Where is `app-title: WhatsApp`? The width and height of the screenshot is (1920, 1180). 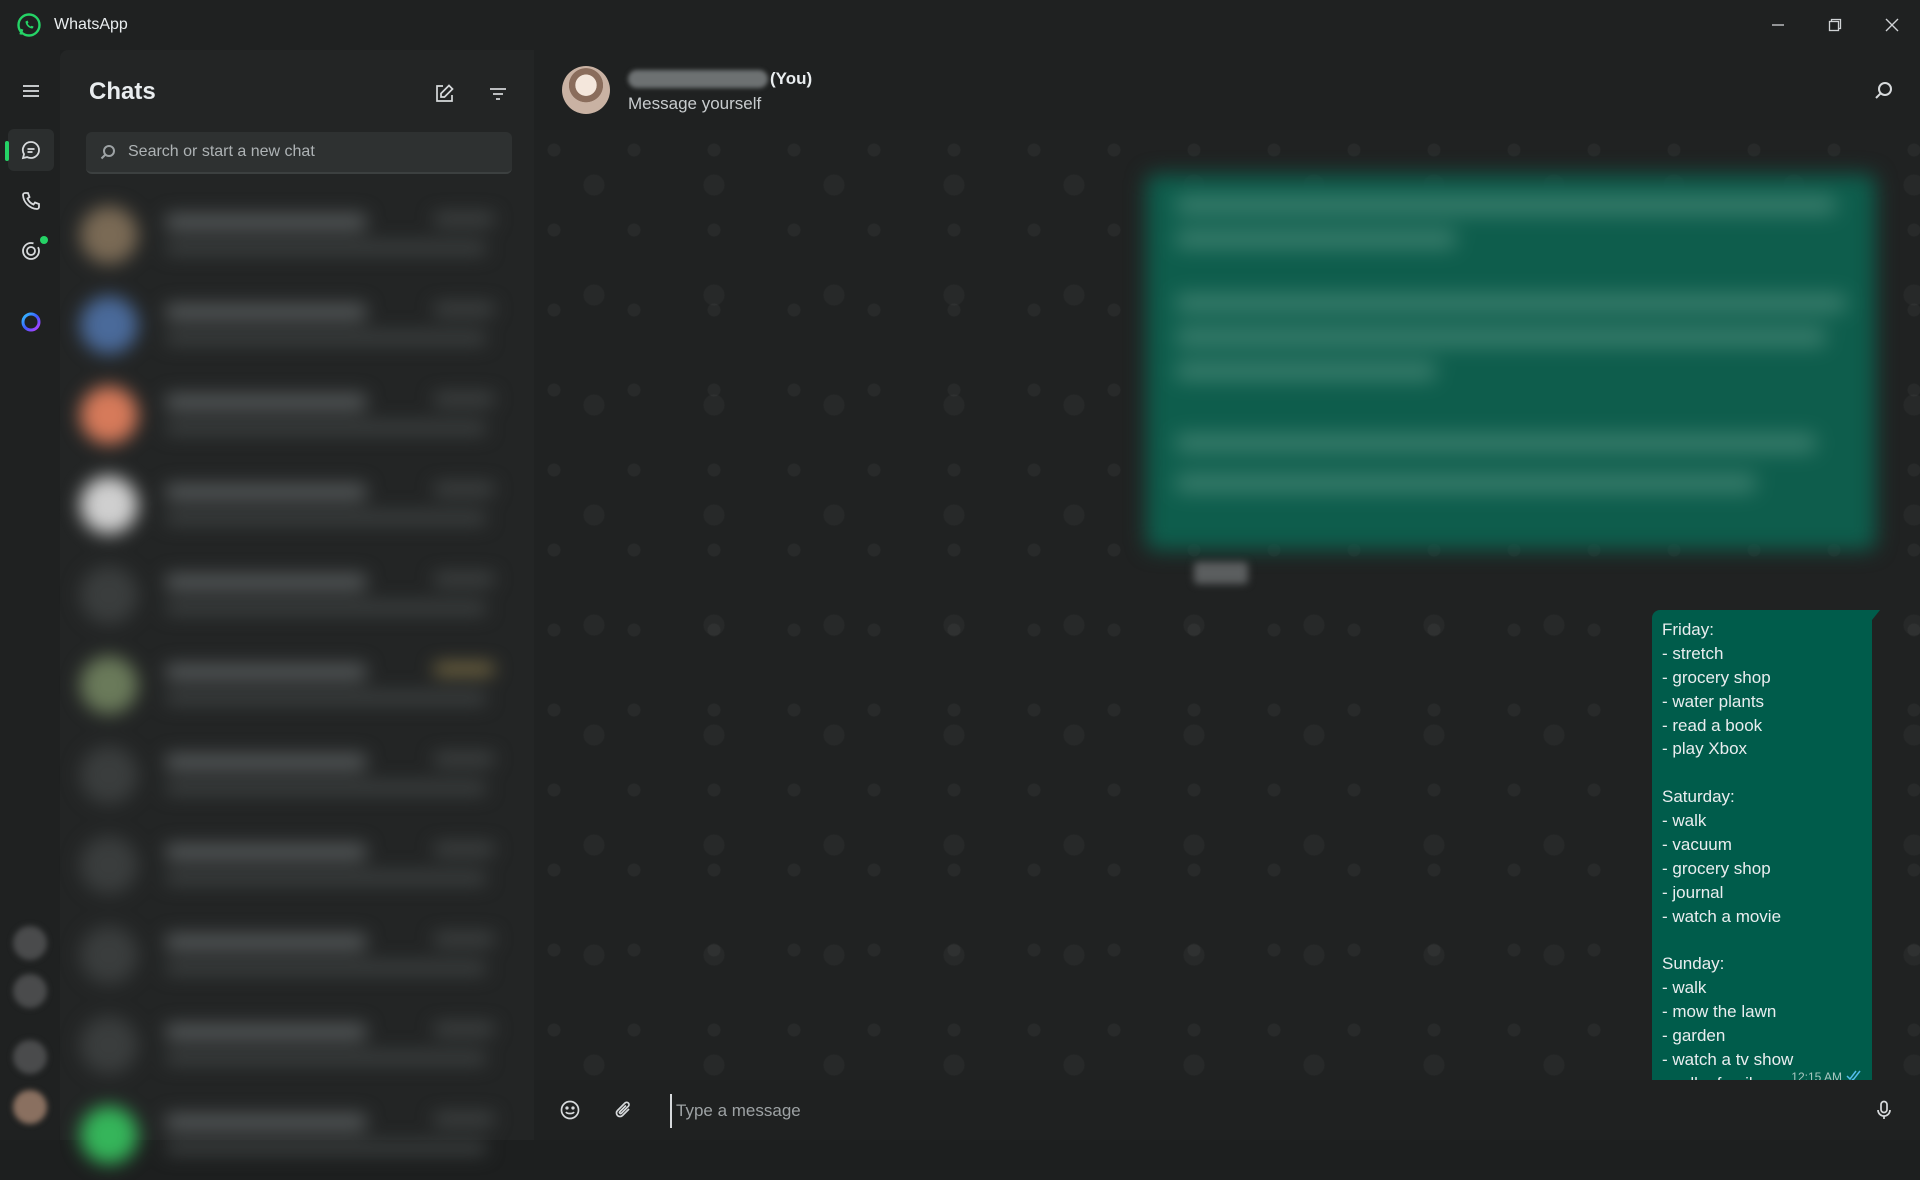 app-title: WhatsApp is located at coordinates (91, 24).